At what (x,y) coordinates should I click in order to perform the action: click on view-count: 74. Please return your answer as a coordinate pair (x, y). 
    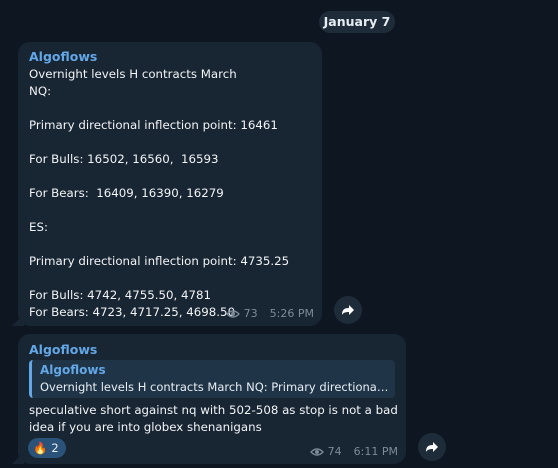
    Looking at the image, I should click on (334, 451).